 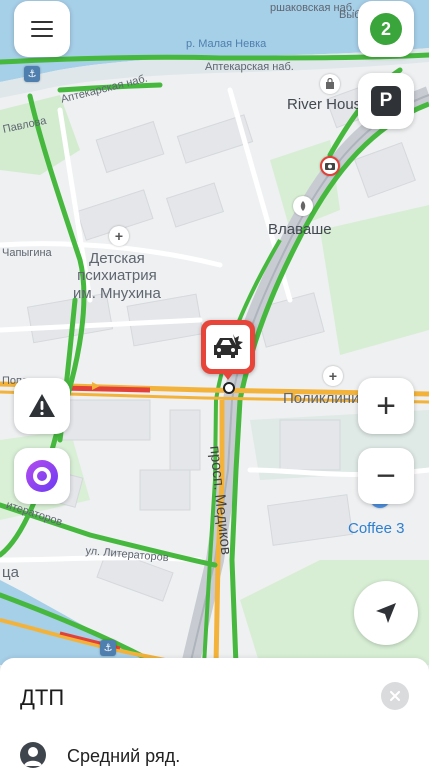 I want to click on close-icon, so click(x=395, y=696).